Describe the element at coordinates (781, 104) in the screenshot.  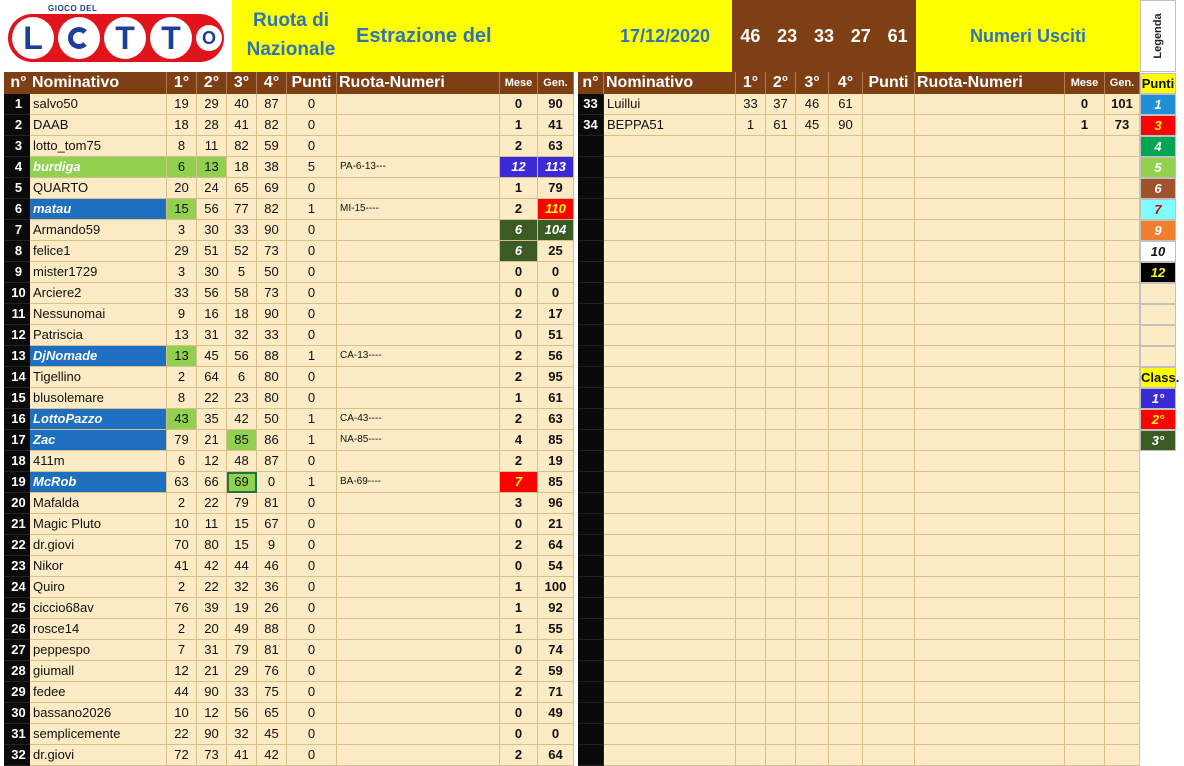
I see `cell-p2: 37` at that location.